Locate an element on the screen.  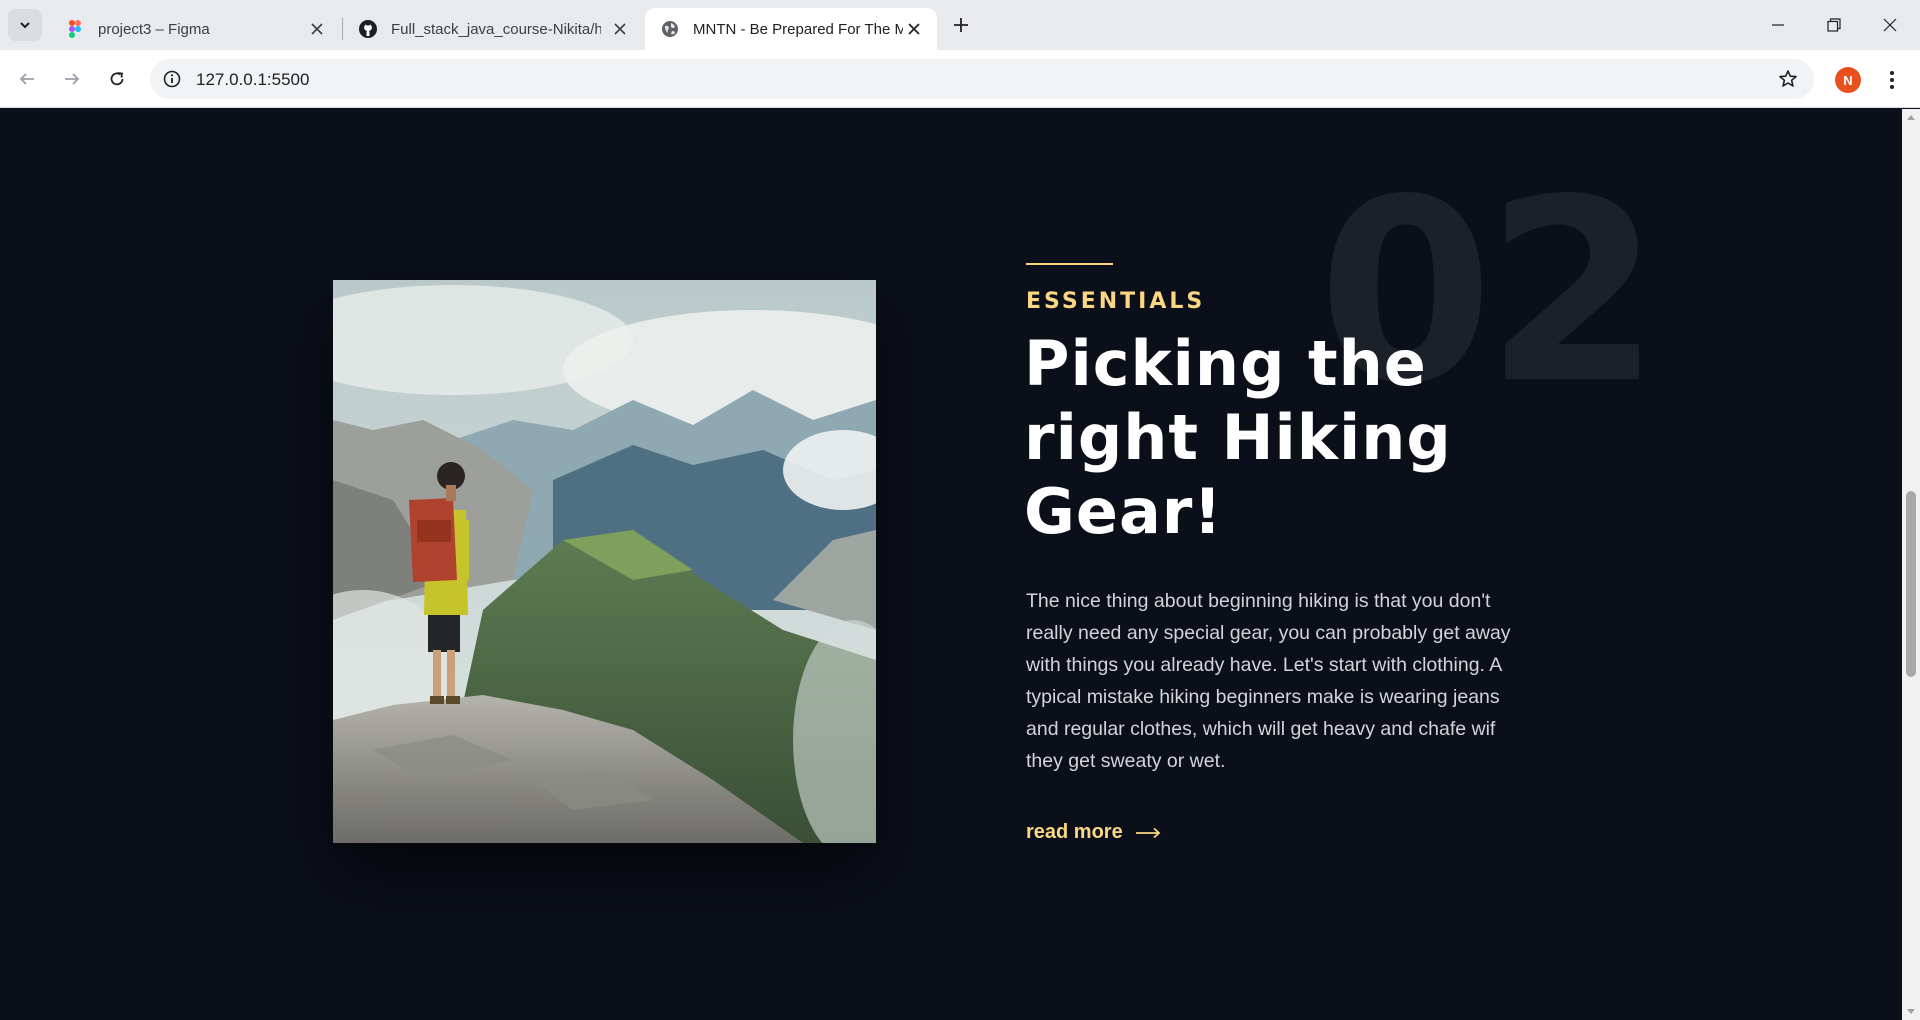
tab-title: Full_stack_java_course-Nikita/ht is located at coordinates (496, 29).